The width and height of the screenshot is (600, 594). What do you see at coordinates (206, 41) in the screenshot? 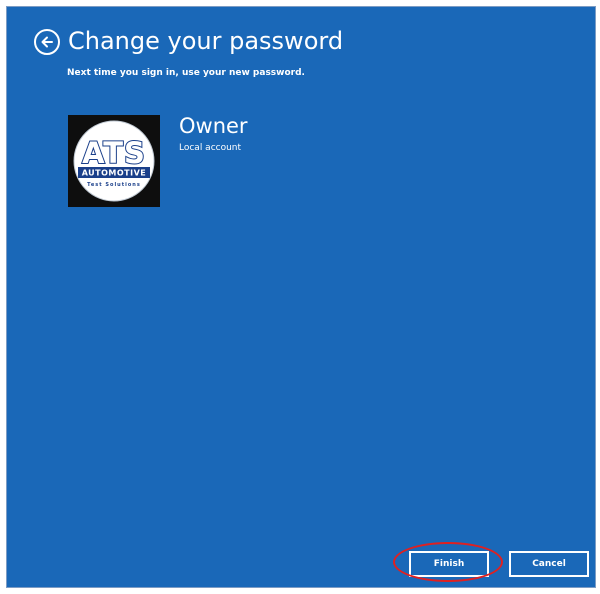
I see `page-title: Change your password` at bounding box center [206, 41].